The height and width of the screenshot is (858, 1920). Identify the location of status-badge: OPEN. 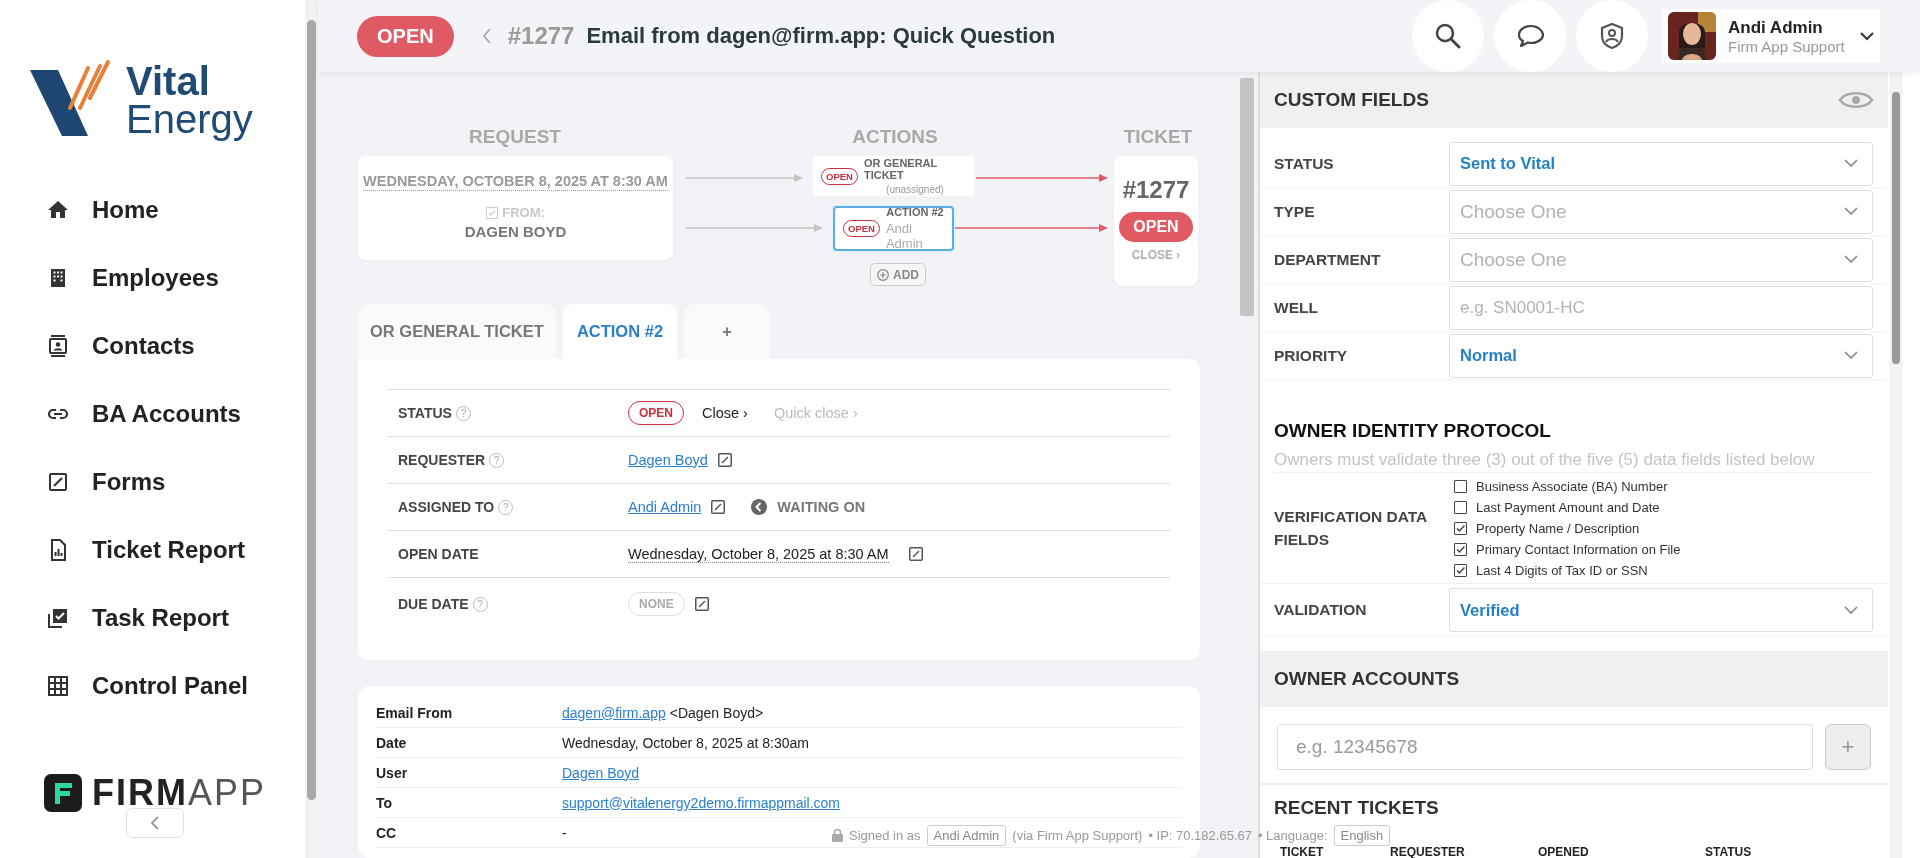
(1156, 227).